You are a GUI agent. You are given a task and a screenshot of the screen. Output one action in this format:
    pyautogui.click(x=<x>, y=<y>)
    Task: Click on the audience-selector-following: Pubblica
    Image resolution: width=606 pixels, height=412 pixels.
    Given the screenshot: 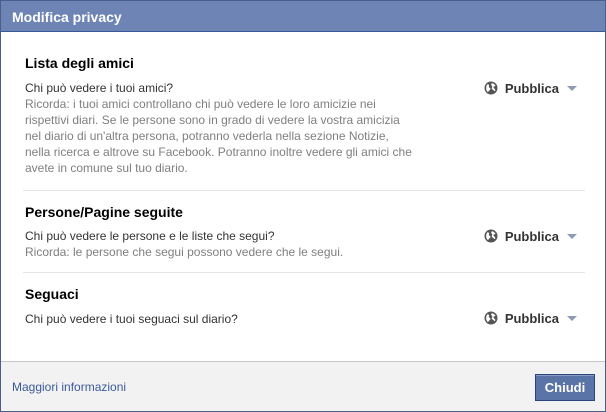 What is the action you would take?
    pyautogui.click(x=530, y=236)
    